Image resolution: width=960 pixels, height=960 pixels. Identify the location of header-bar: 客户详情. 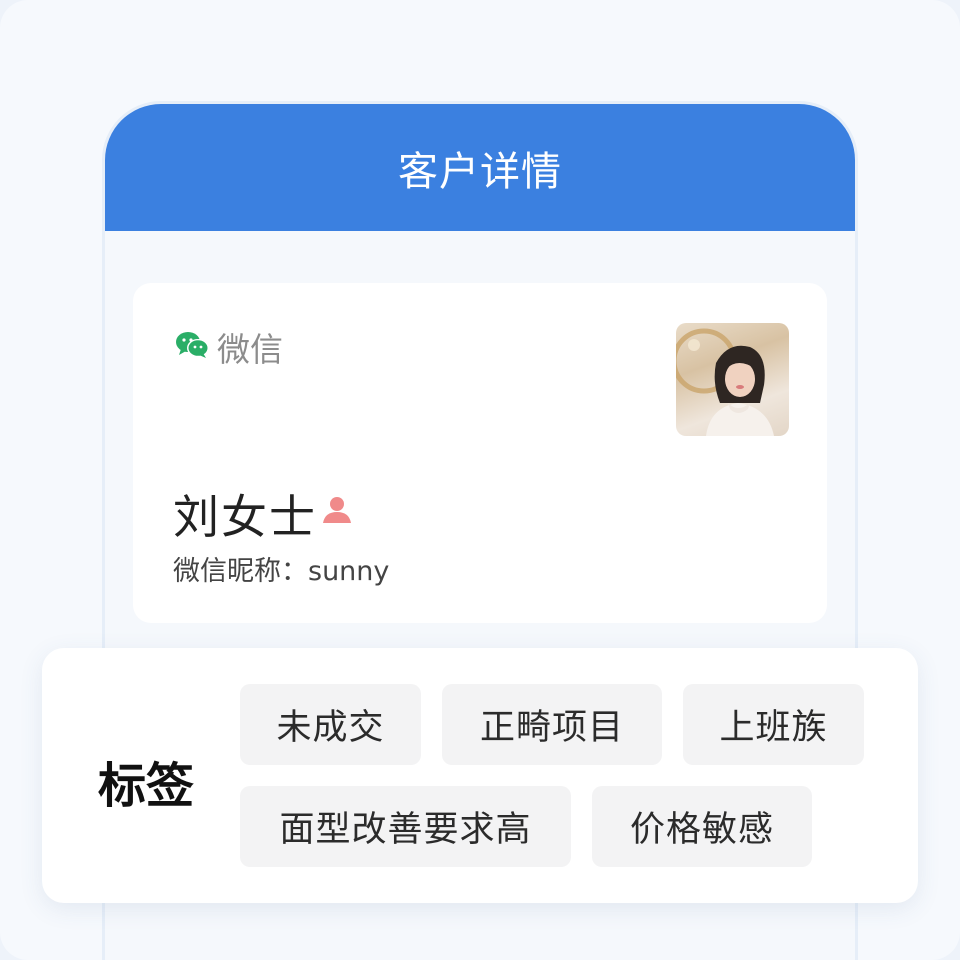
(480, 167).